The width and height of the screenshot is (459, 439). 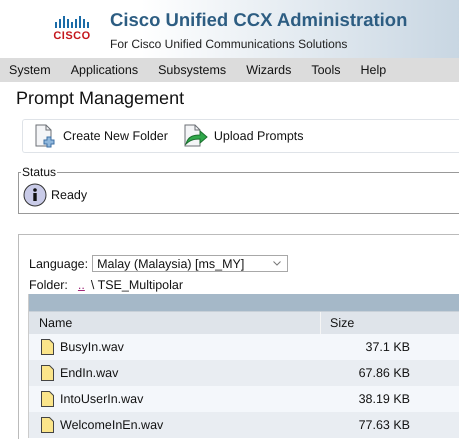 What do you see at coordinates (259, 20) in the screenshot?
I see `app-title: Cisco Unified CCX Administration` at bounding box center [259, 20].